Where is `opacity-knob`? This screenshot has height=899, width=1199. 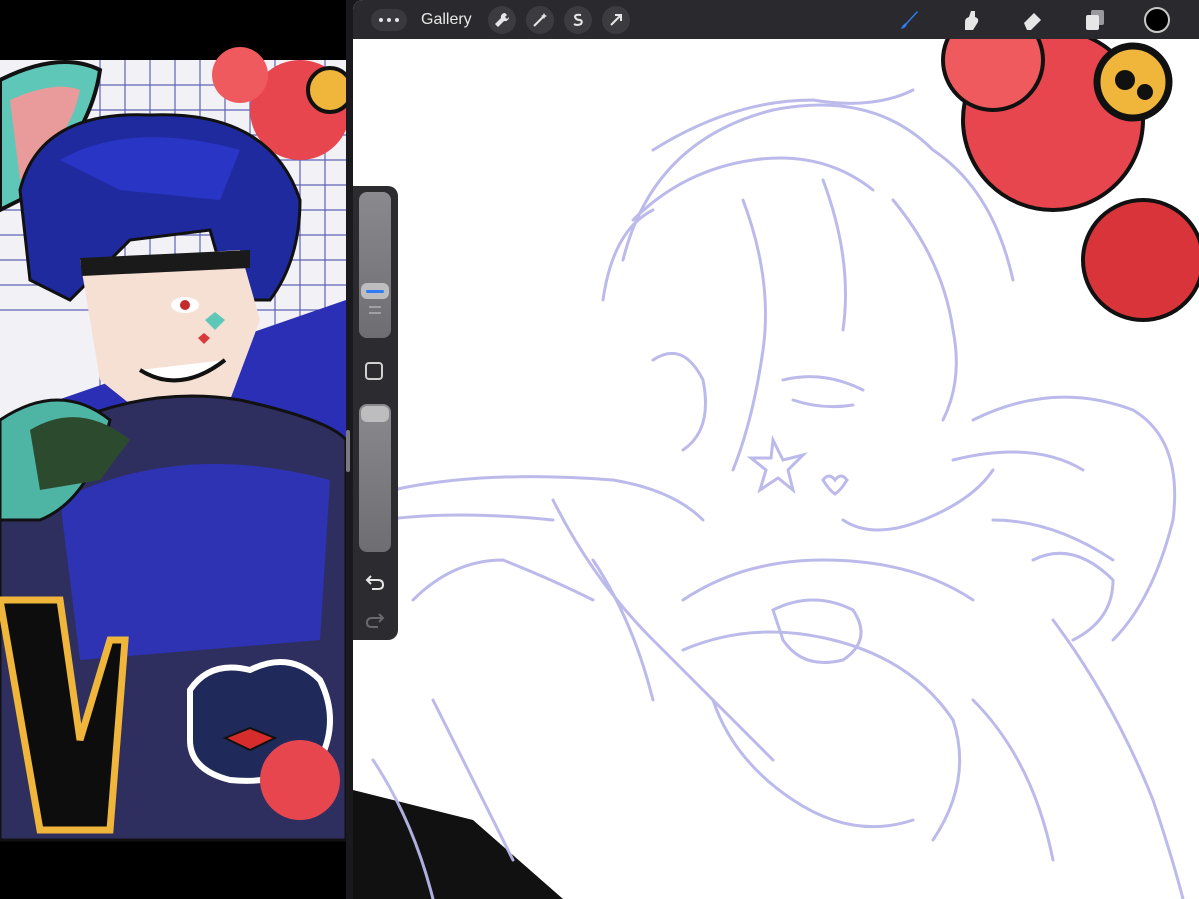 opacity-knob is located at coordinates (375, 414).